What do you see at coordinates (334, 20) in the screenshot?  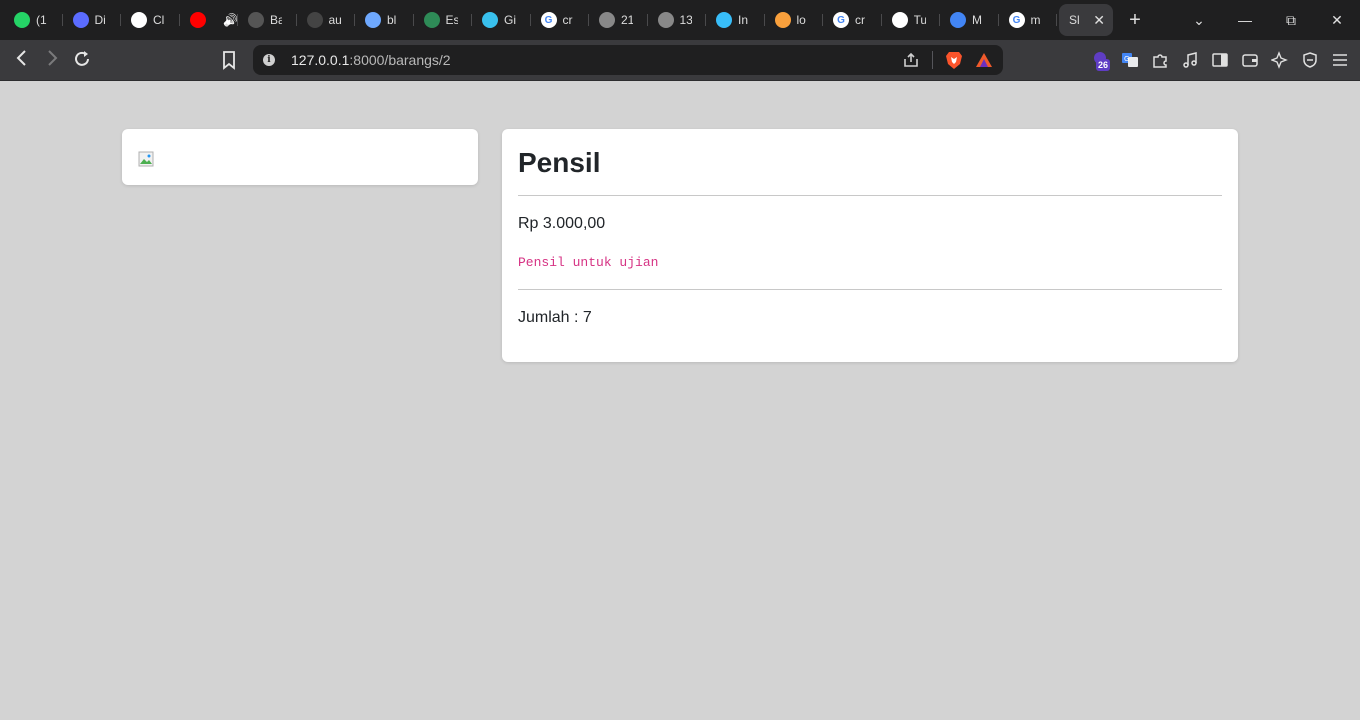 I see `tab-label: au` at bounding box center [334, 20].